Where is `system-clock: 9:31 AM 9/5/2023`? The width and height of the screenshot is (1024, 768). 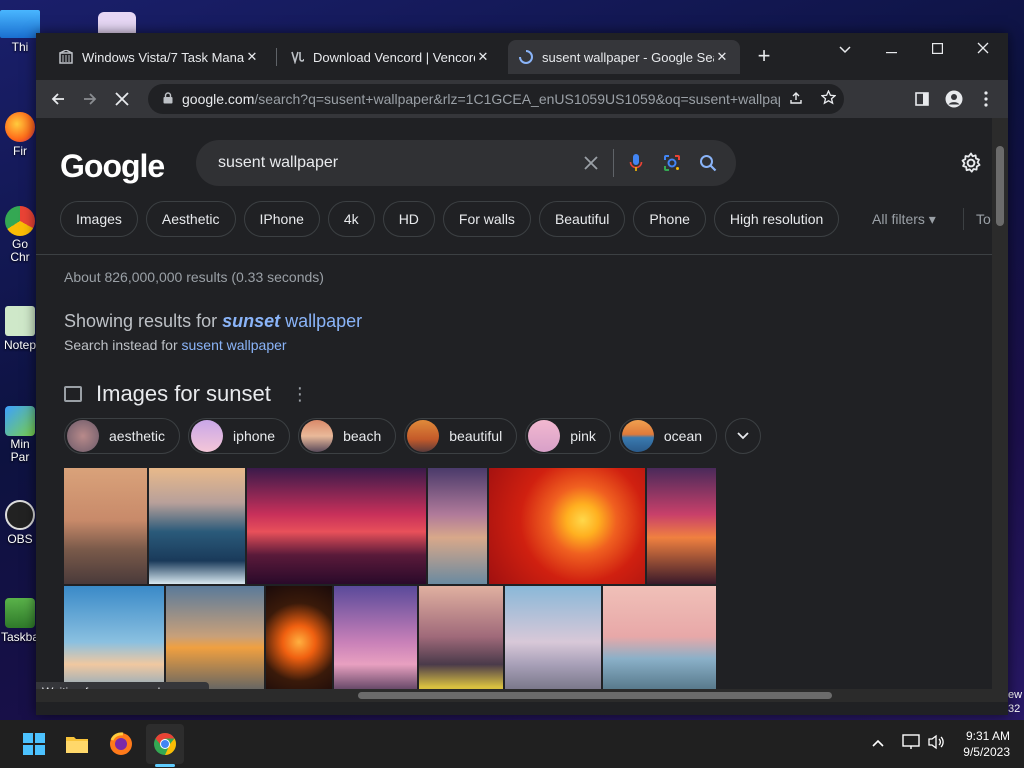
system-clock: 9:31 AM 9/5/2023 is located at coordinates (986, 744).